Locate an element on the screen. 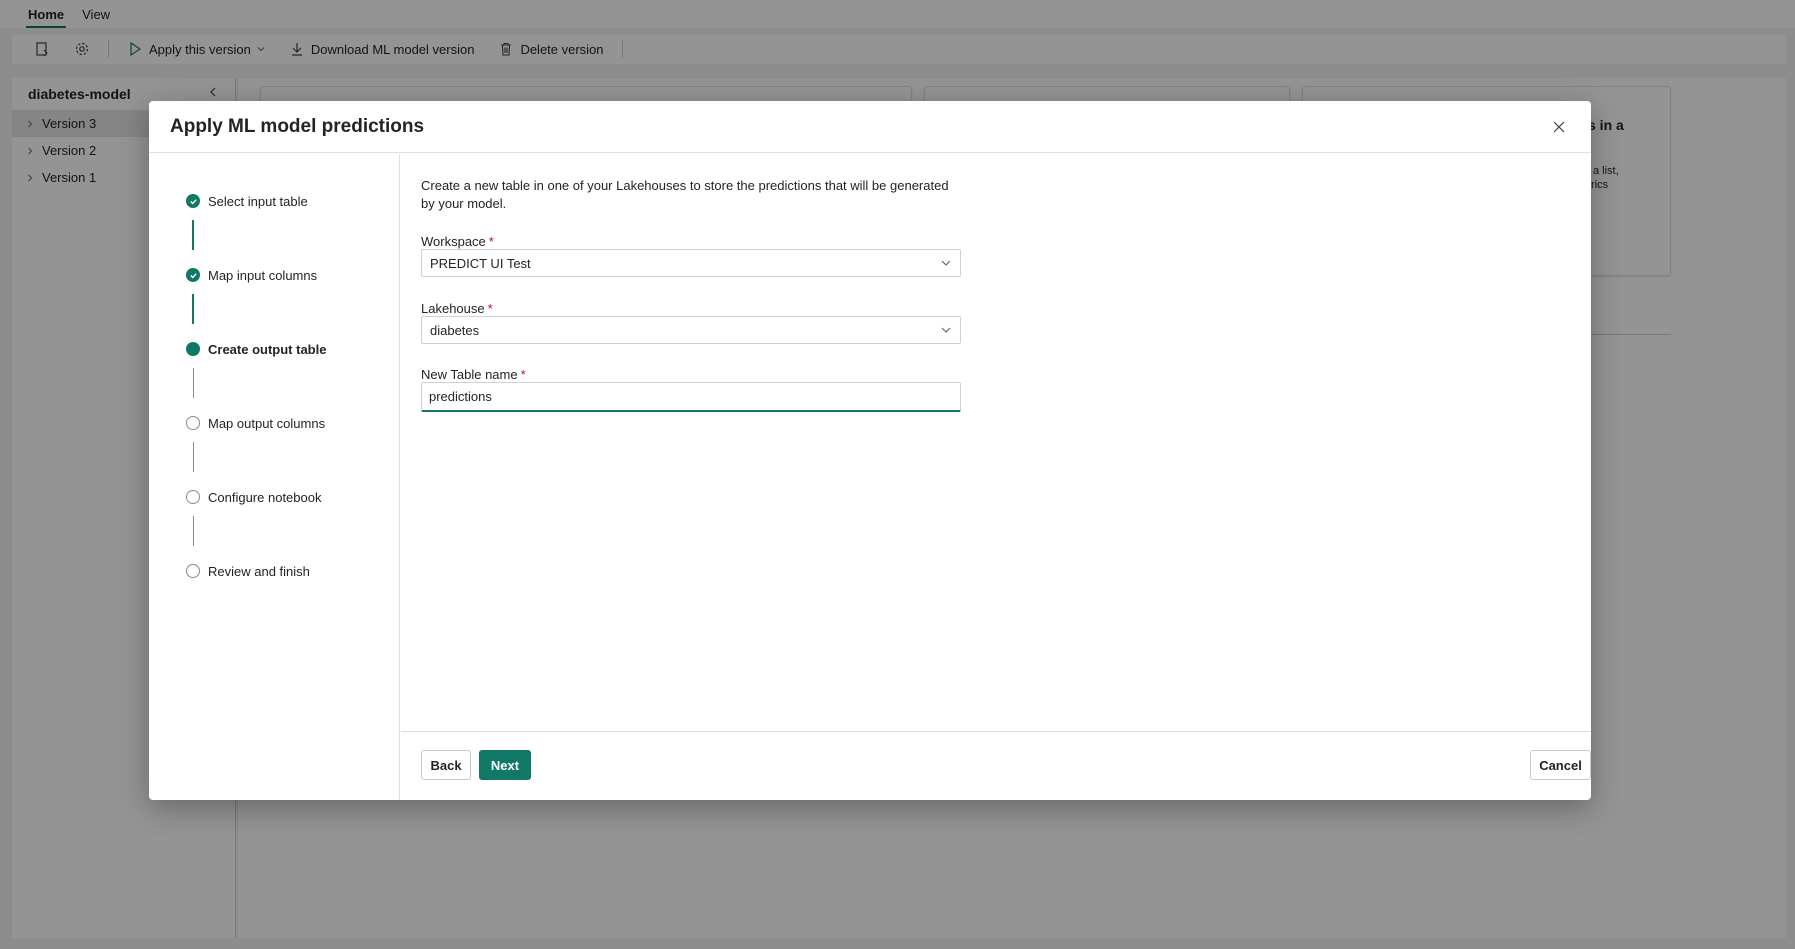  step-label: Map output columns is located at coordinates (267, 423).